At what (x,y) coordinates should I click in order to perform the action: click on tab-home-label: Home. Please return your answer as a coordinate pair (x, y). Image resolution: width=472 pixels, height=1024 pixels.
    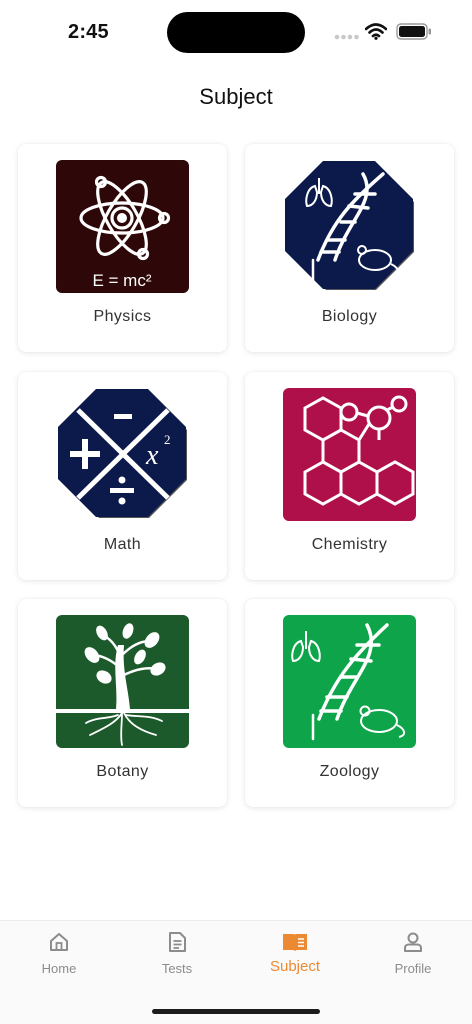
    Looking at the image, I should click on (59, 968).